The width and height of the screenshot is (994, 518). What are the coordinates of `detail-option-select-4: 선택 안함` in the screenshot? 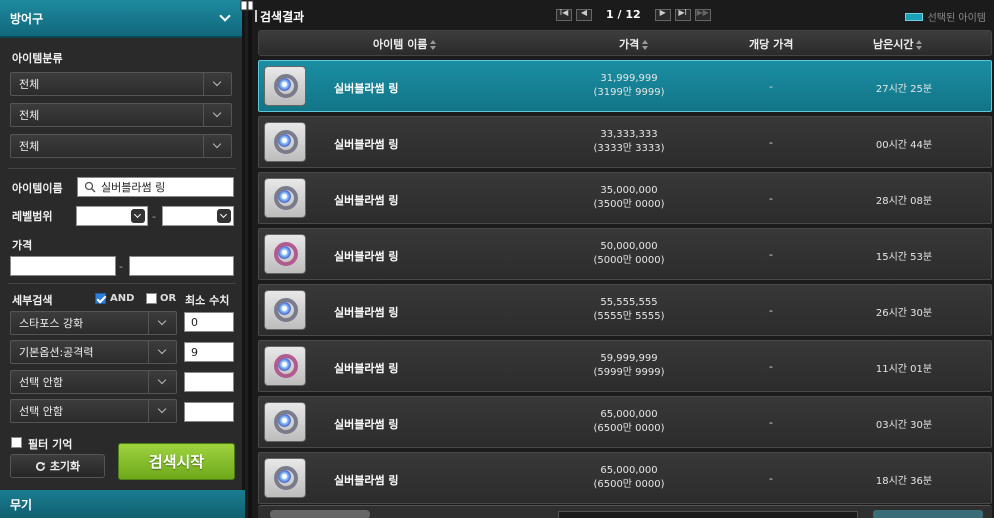 It's located at (93, 411).